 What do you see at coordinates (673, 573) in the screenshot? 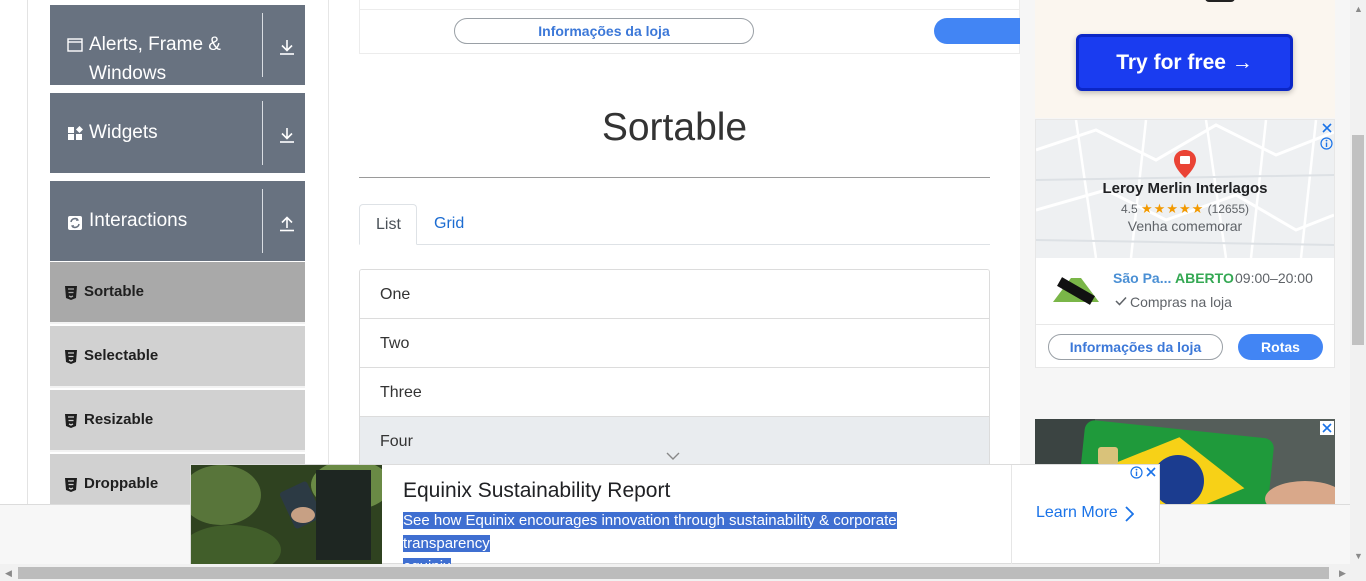
I see `horizontal-scroll-thumb` at bounding box center [673, 573].